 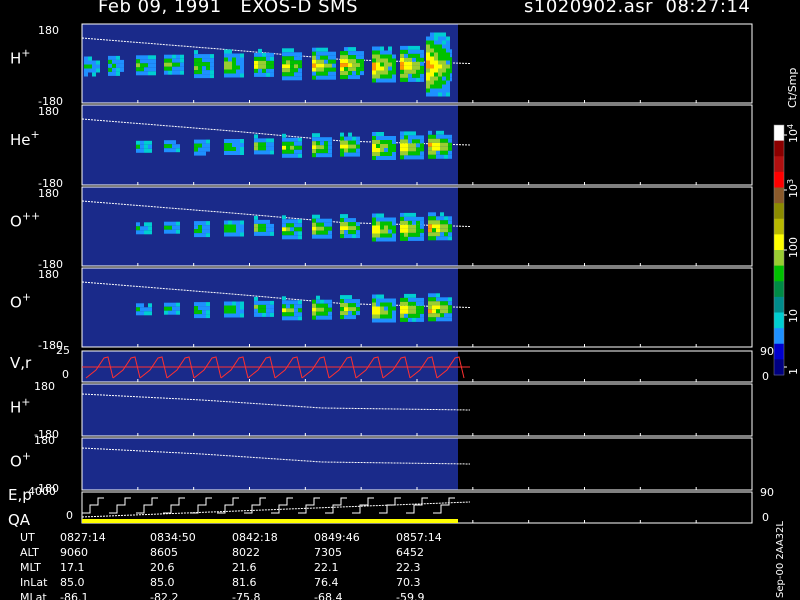 What do you see at coordinates (228, 8) in the screenshot?
I see `figure-title: Feb 09, 1991 EXOS-D SMS` at bounding box center [228, 8].